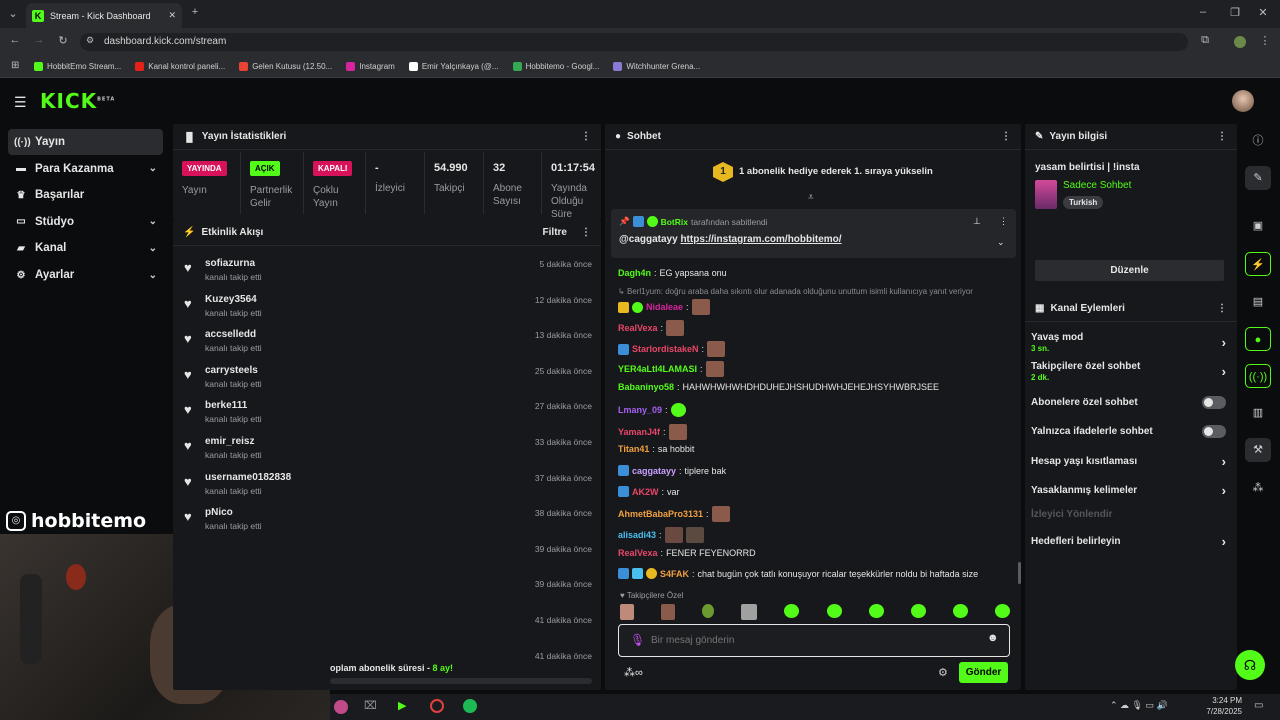 Image resolution: width=1280 pixels, height=720 pixels. Describe the element at coordinates (1258, 302) in the screenshot. I see `document-icon: ▤` at that location.